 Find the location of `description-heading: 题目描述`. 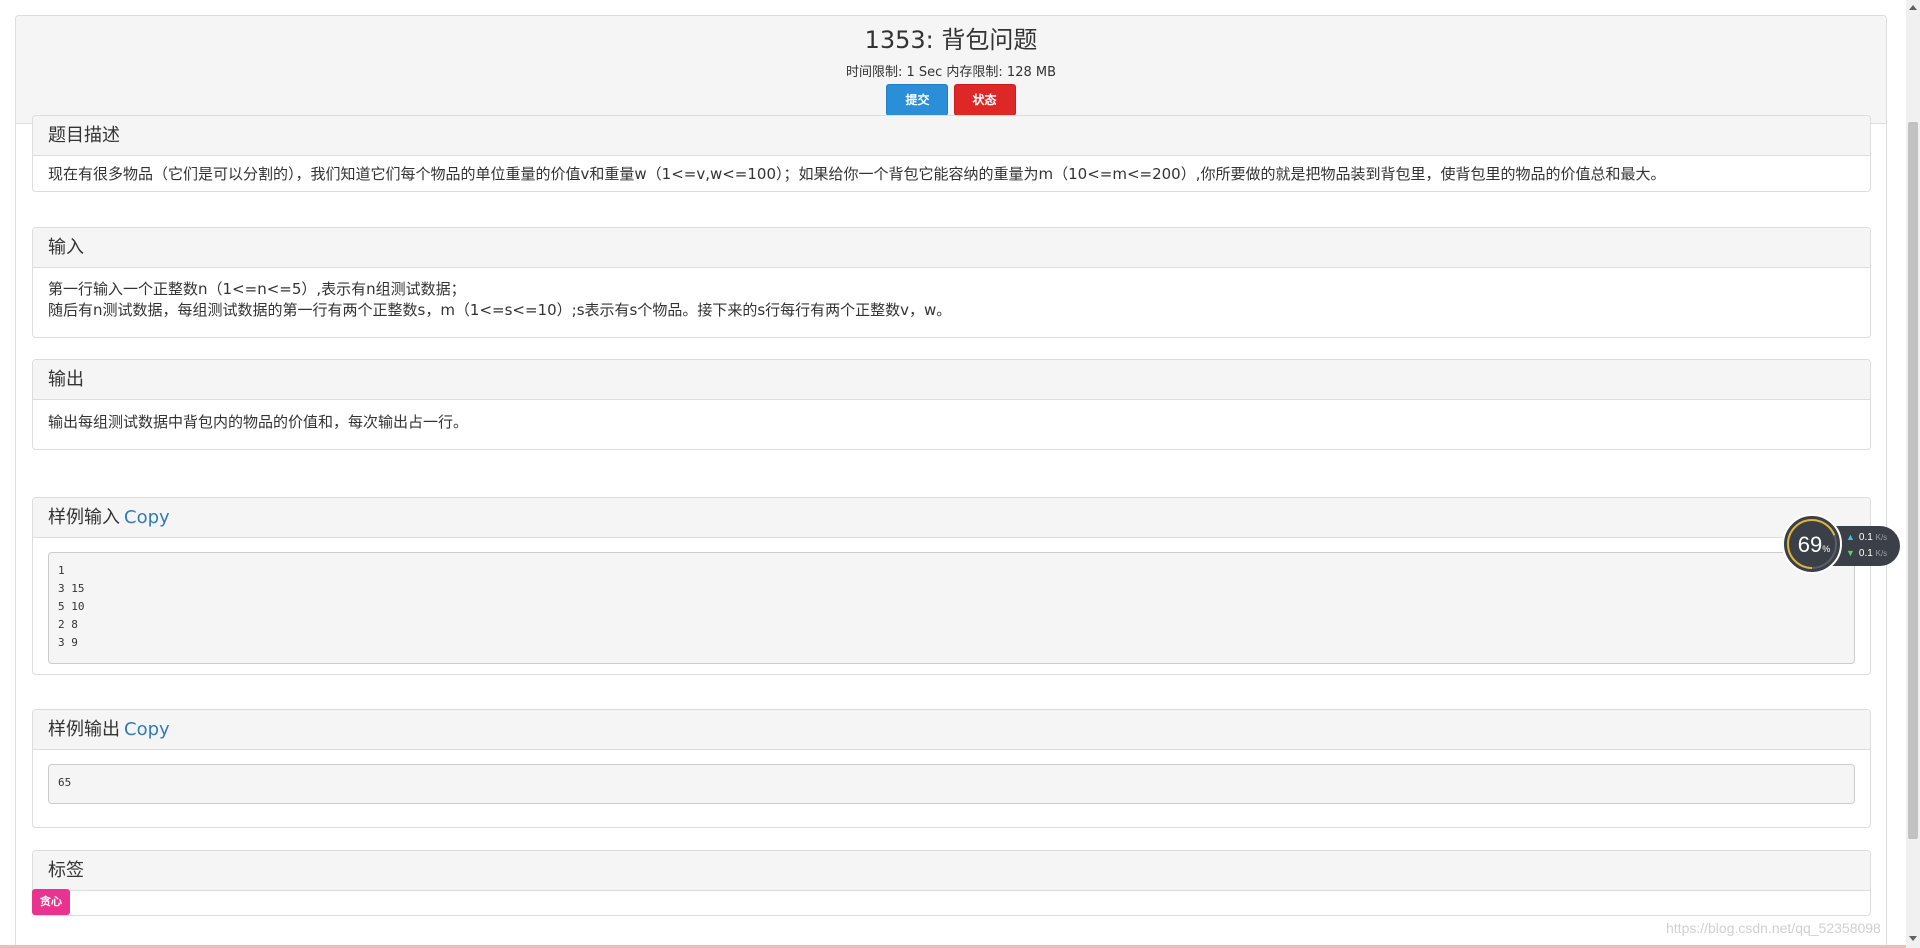

description-heading: 题目描述 is located at coordinates (951, 136).